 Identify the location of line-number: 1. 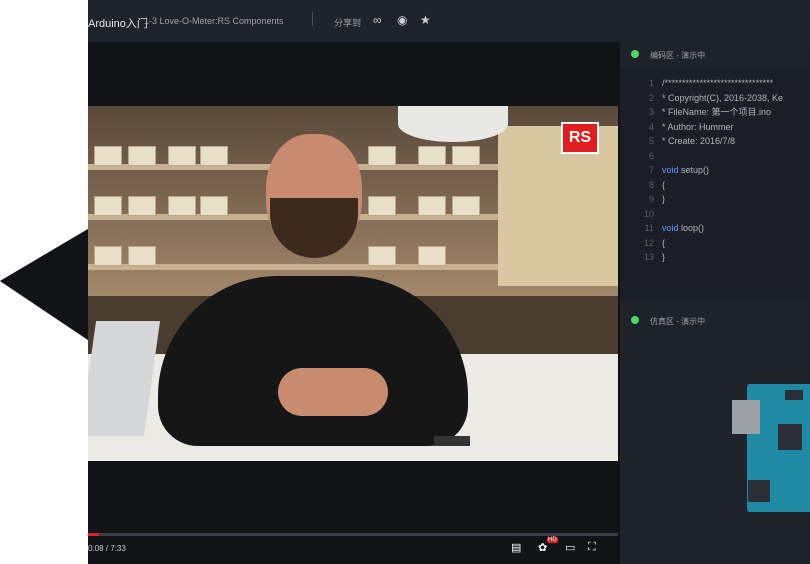
(651, 83).